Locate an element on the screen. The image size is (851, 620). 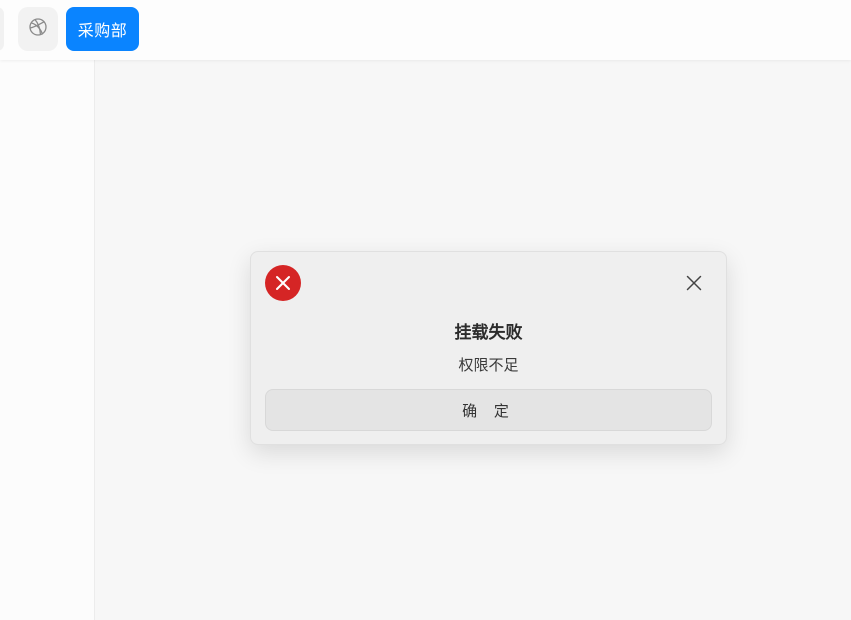
dialog-title: 挂载失败 is located at coordinates (488, 333).